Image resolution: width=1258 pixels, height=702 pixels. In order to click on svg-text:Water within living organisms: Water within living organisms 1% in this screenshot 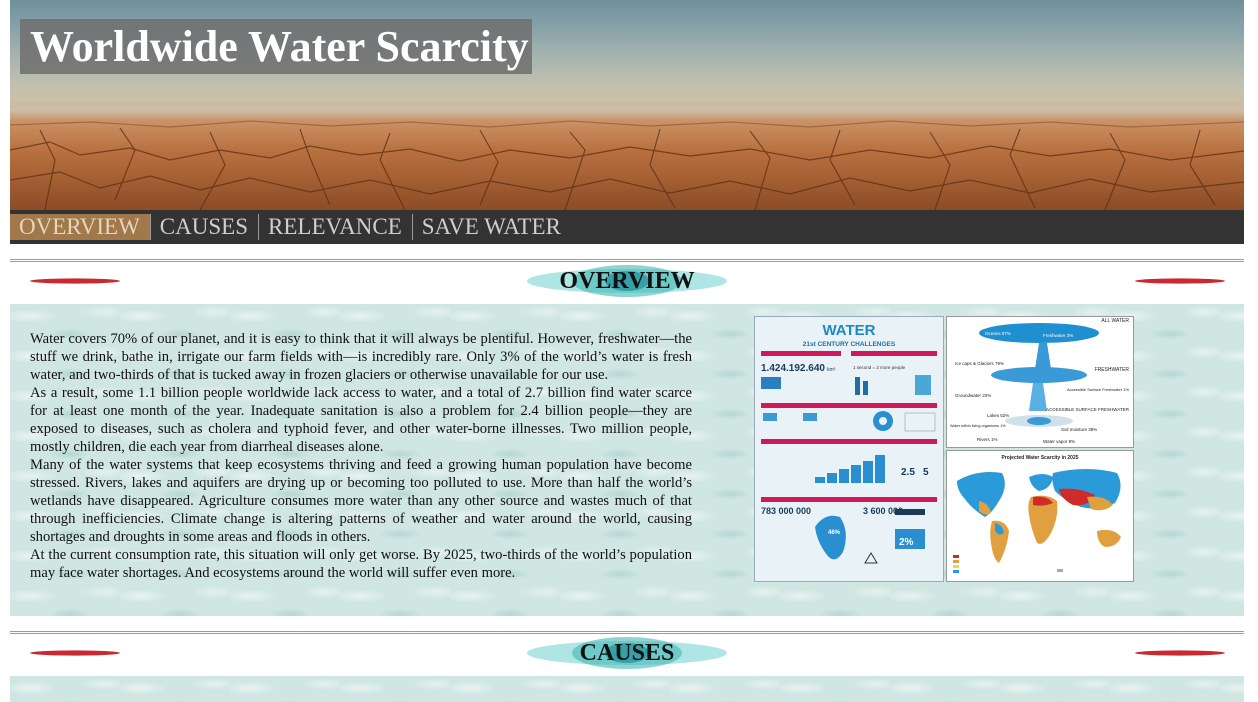, I will do `click(978, 426)`.